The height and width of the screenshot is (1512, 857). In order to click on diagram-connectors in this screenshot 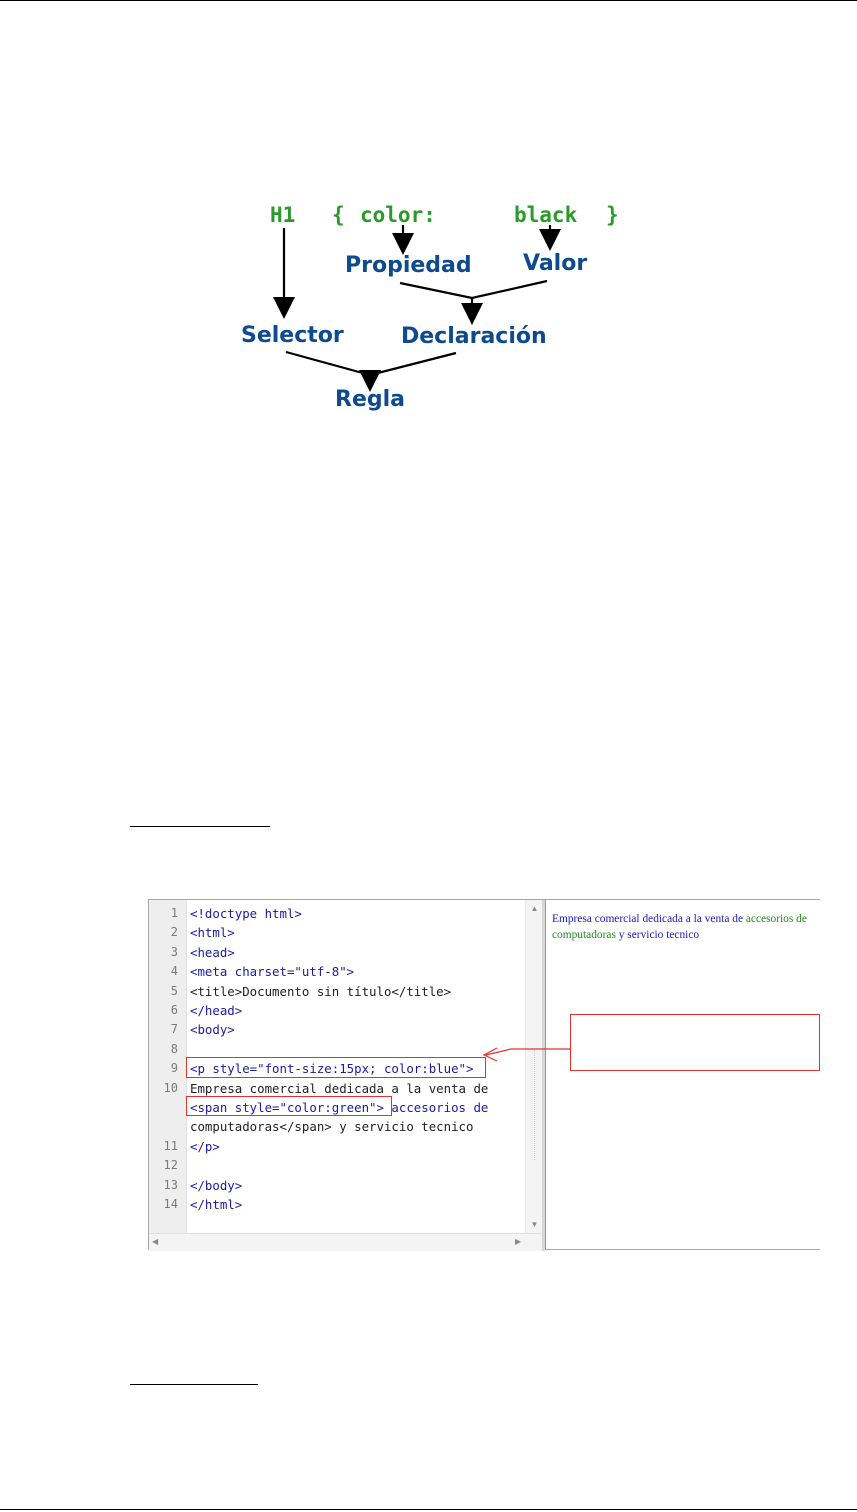, I will do `click(417, 308)`.